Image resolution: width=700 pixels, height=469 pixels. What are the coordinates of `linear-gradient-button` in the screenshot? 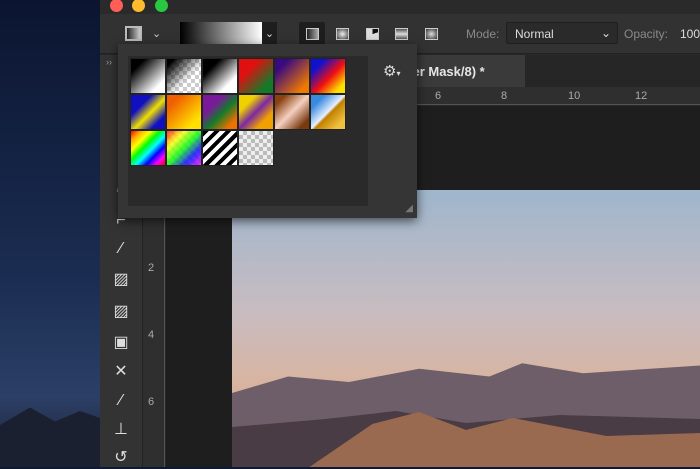 It's located at (312, 34).